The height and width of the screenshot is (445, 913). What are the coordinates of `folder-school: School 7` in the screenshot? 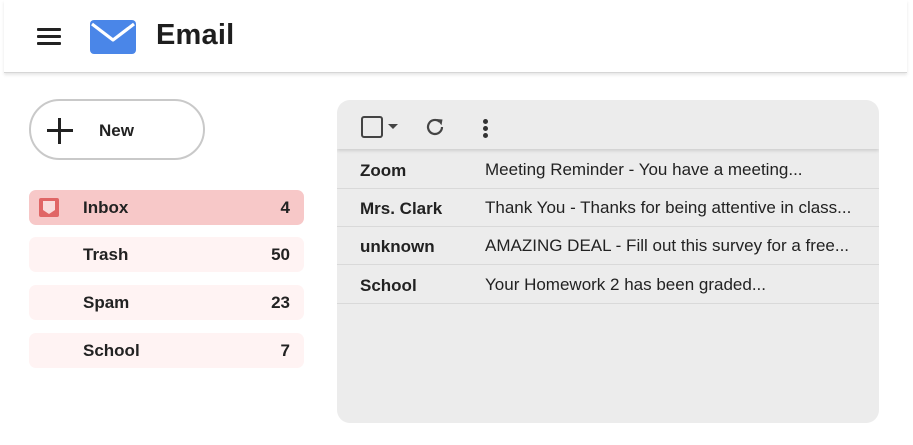 It's located at (166, 350).